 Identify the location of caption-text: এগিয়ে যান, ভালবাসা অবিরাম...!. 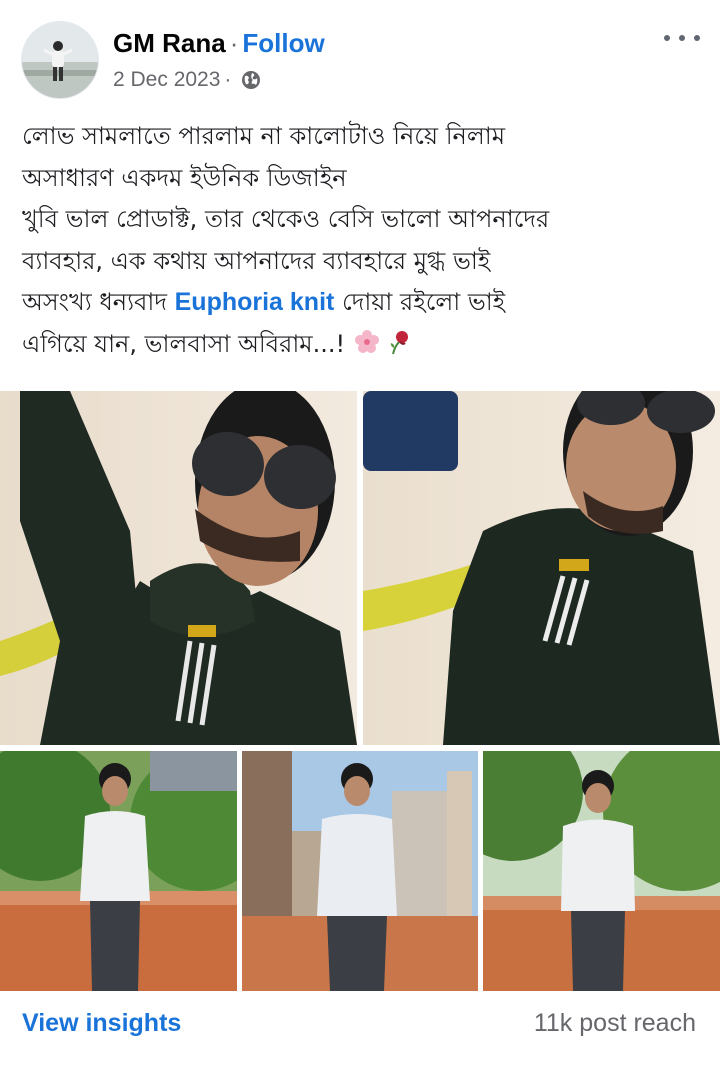
(184, 343).